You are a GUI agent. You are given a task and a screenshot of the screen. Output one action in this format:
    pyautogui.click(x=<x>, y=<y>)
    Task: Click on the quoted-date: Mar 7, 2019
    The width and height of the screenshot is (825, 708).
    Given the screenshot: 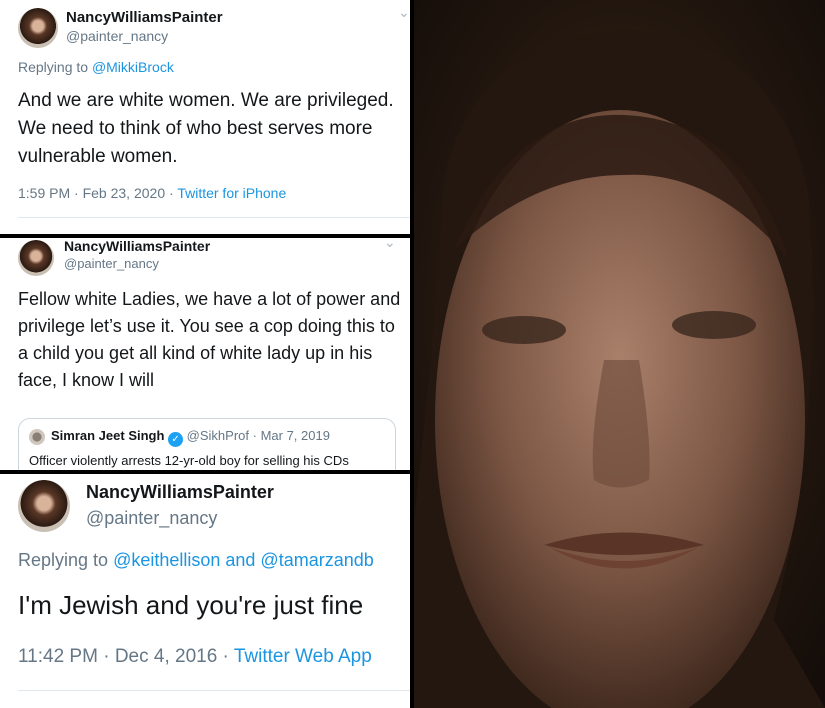 What is the action you would take?
    pyautogui.click(x=295, y=435)
    